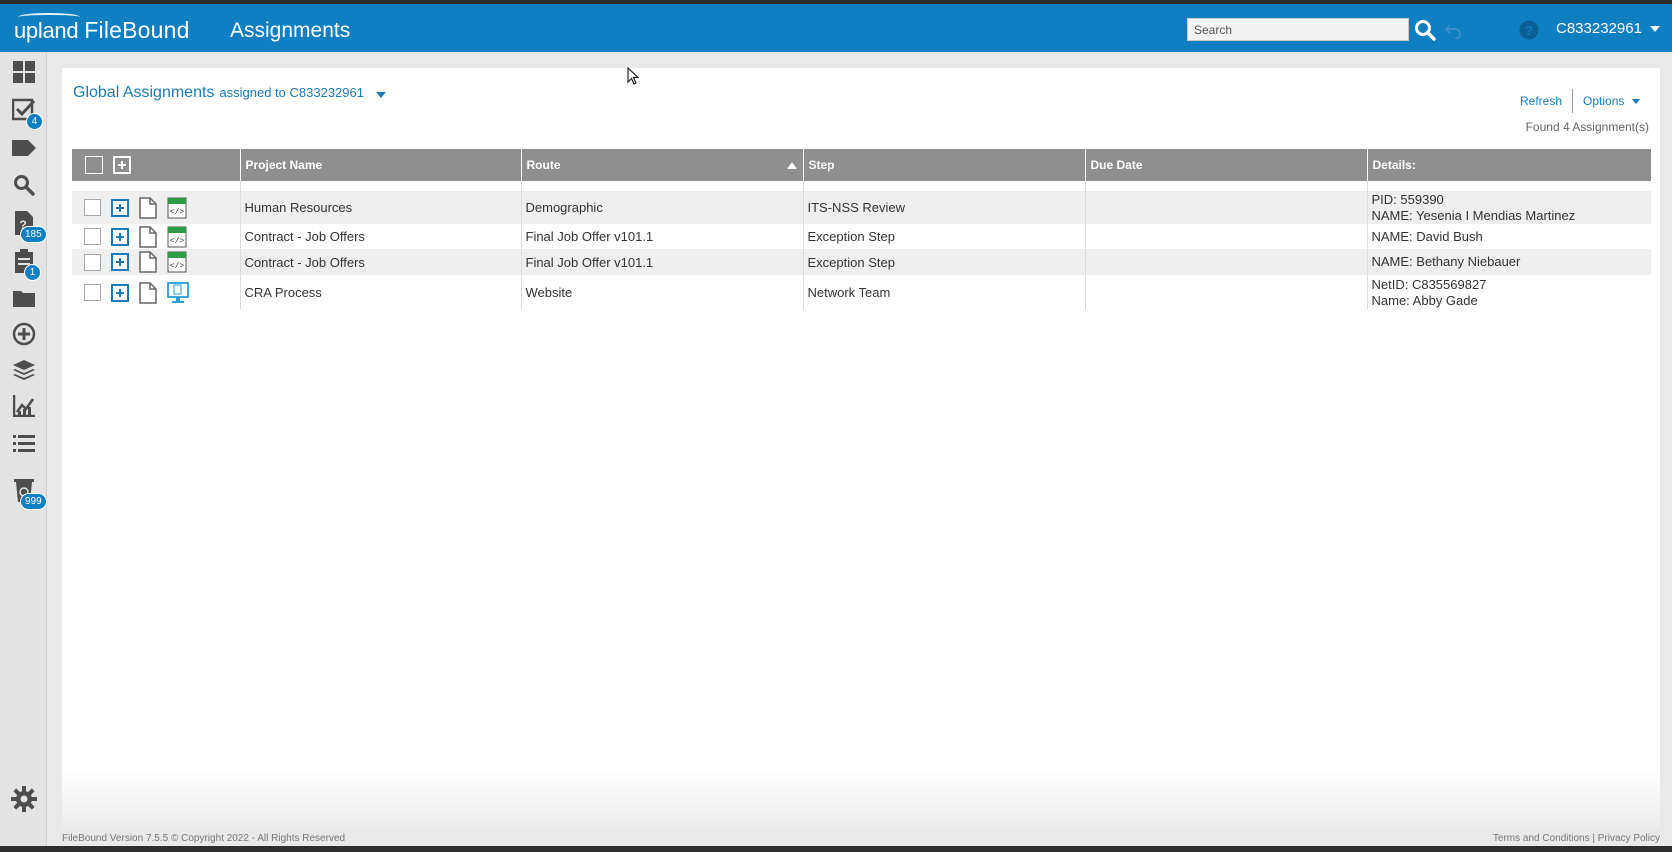 Image resolution: width=1672 pixels, height=852 pixels. What do you see at coordinates (662, 292) in the screenshot?
I see `cell-route: Website` at bounding box center [662, 292].